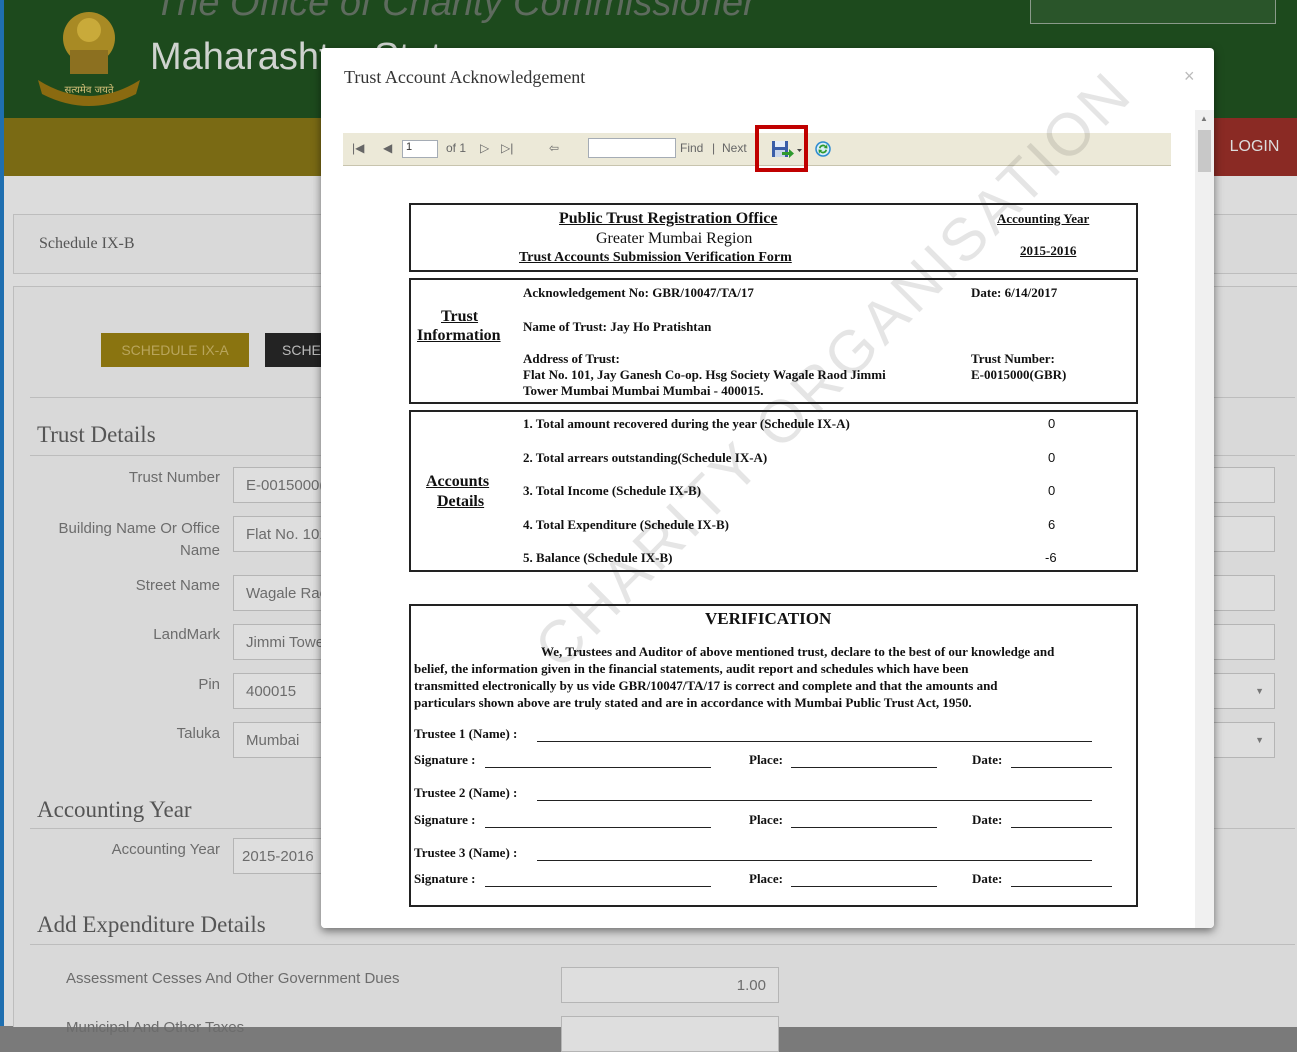 Image resolution: width=1297 pixels, height=1052 pixels. What do you see at coordinates (626, 524) in the screenshot?
I see `account-row-label: 4. Total Expenditure (Schedule IX-B)` at bounding box center [626, 524].